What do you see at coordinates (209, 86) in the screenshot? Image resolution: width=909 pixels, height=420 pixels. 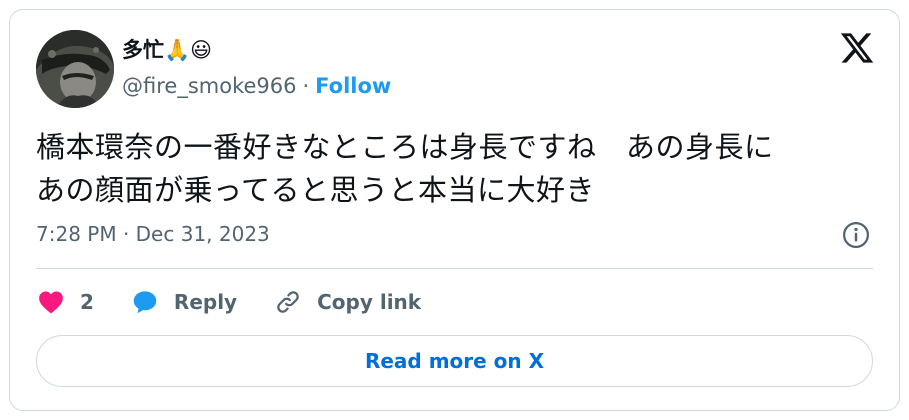 I see `author-handle: @fire_smoke966` at bounding box center [209, 86].